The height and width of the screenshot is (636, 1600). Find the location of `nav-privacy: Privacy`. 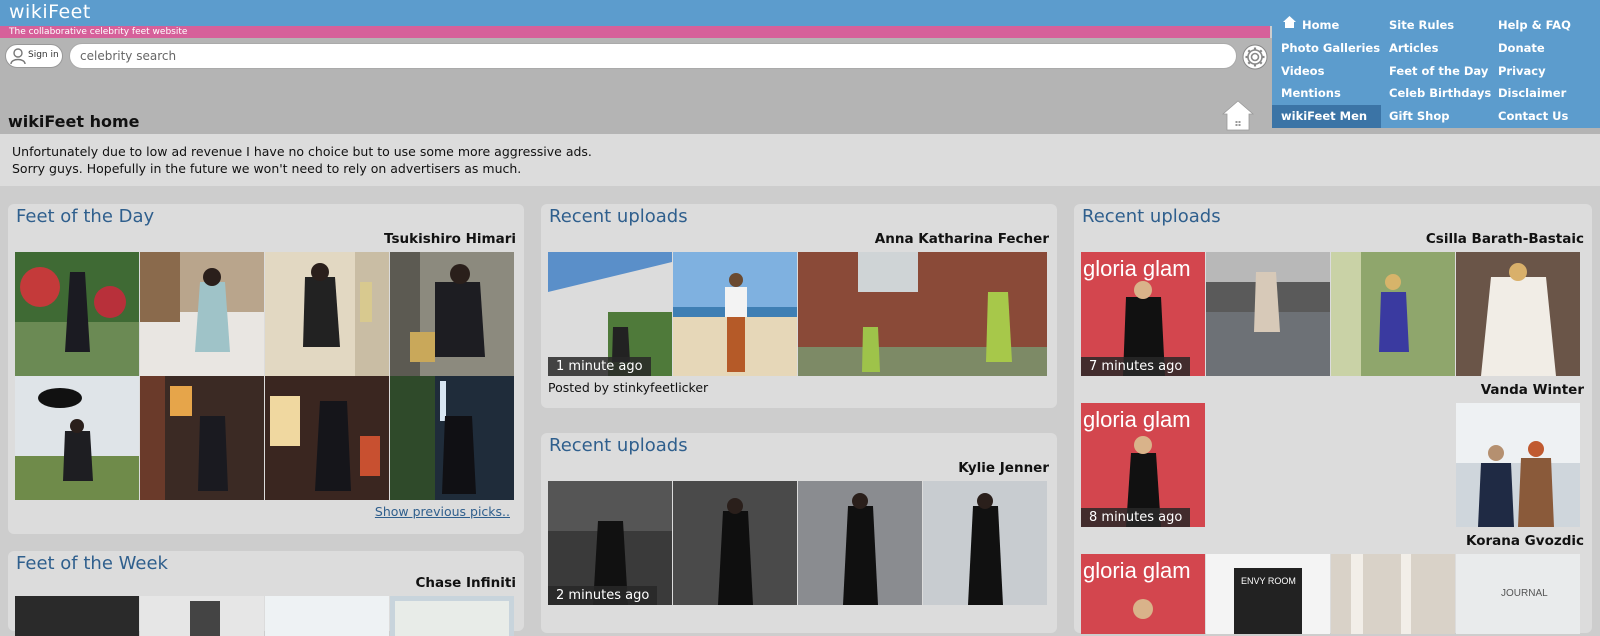

nav-privacy: Privacy is located at coordinates (1522, 71).